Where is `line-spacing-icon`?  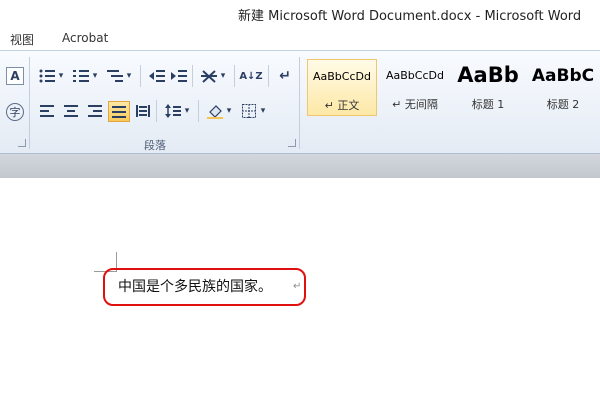 line-spacing-icon is located at coordinates (173, 111).